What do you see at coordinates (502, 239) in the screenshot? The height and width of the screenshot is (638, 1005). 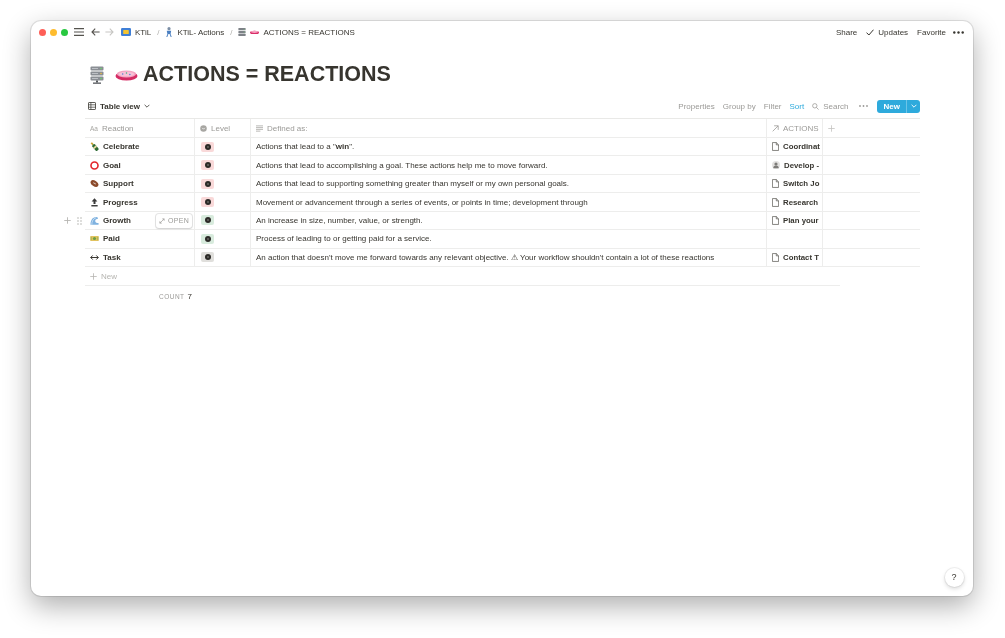 I see `table-row: Paid Process of leading to or getting paid for a service.` at bounding box center [502, 239].